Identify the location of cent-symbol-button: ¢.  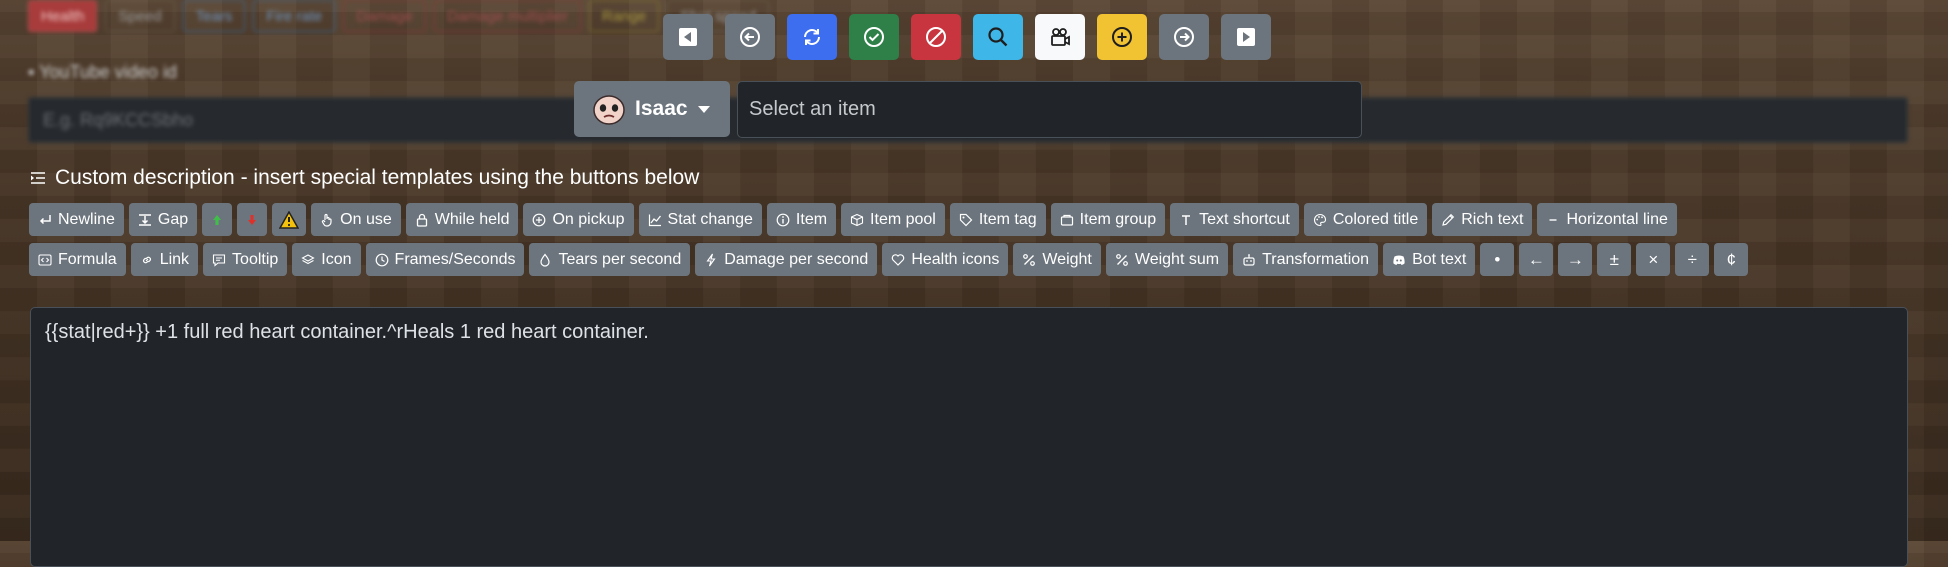
(1731, 259).